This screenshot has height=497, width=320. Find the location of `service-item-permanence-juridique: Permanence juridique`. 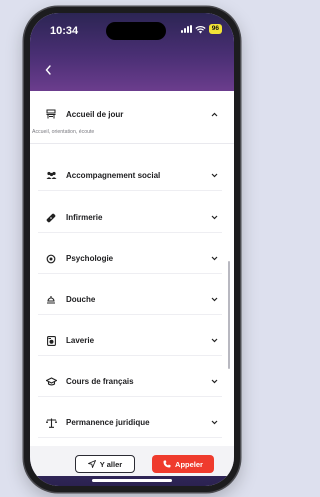

service-item-permanence-juridique: Permanence juridique is located at coordinates (130, 423).